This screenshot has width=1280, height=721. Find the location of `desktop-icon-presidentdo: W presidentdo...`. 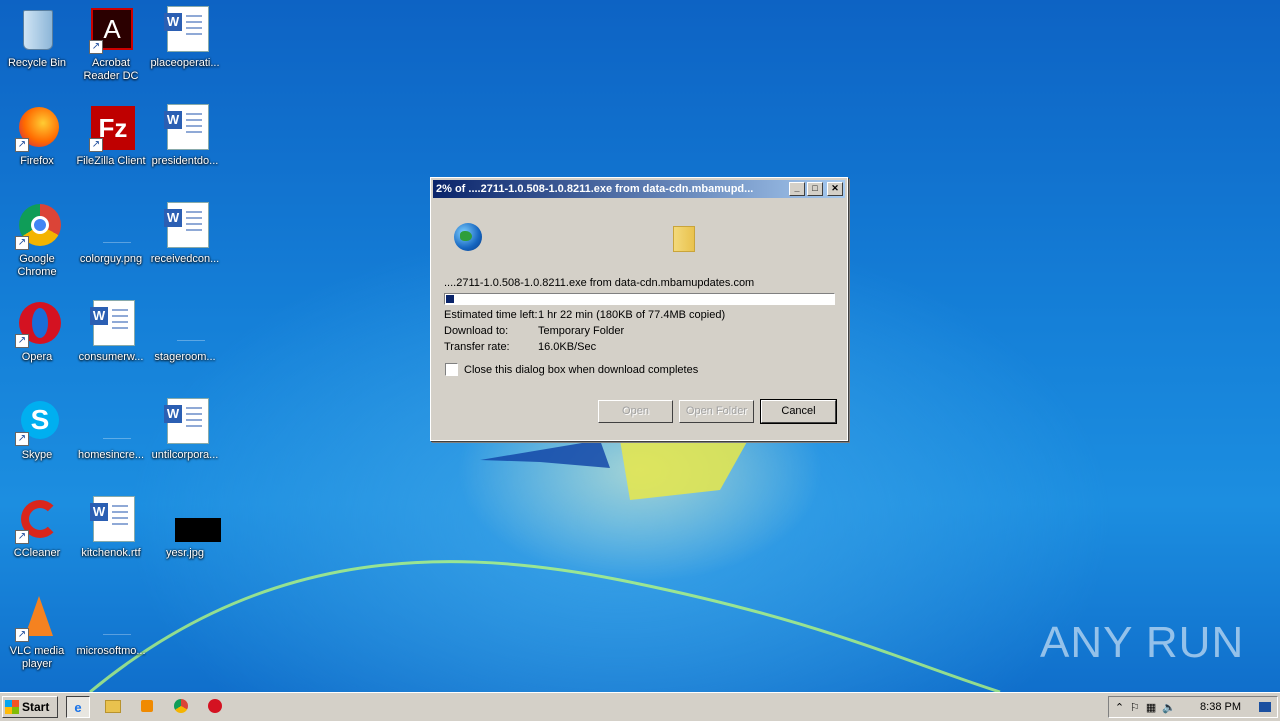

desktop-icon-presidentdo: W presidentdo... is located at coordinates (185, 136).